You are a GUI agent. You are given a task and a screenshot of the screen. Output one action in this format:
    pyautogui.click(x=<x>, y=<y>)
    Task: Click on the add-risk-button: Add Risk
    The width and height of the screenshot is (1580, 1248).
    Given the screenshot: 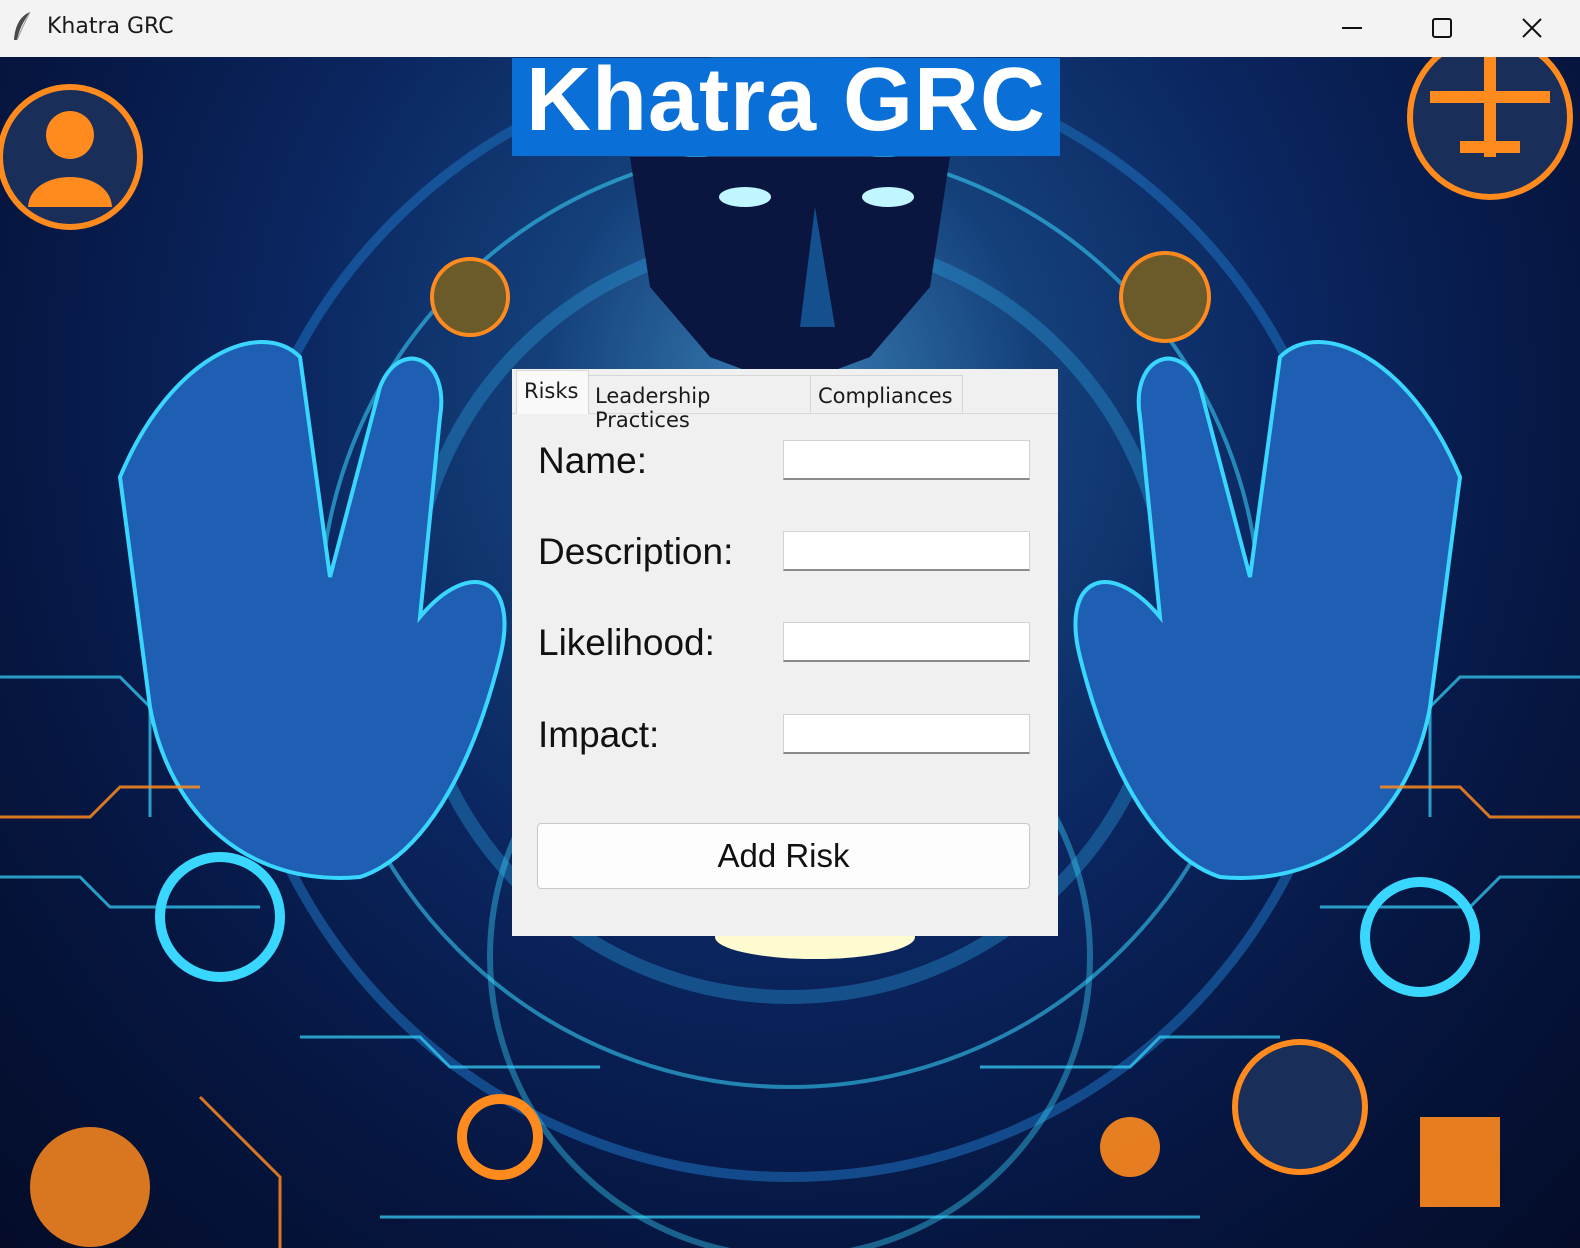 What is the action you would take?
    pyautogui.click(x=783, y=856)
    